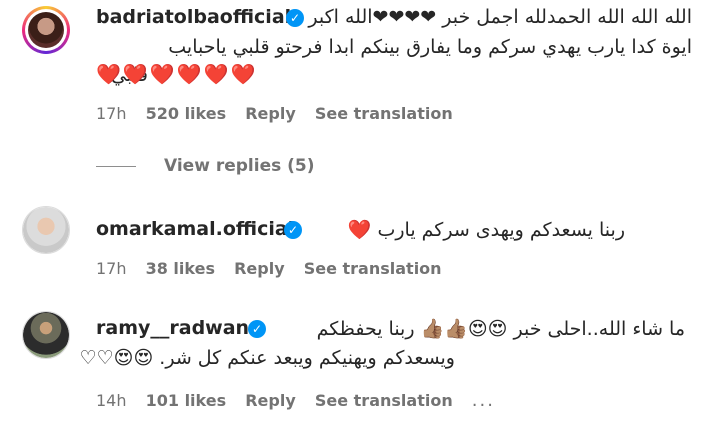 The image size is (710, 427). Describe the element at coordinates (111, 400) in the screenshot. I see `timestamp: 14h` at that location.